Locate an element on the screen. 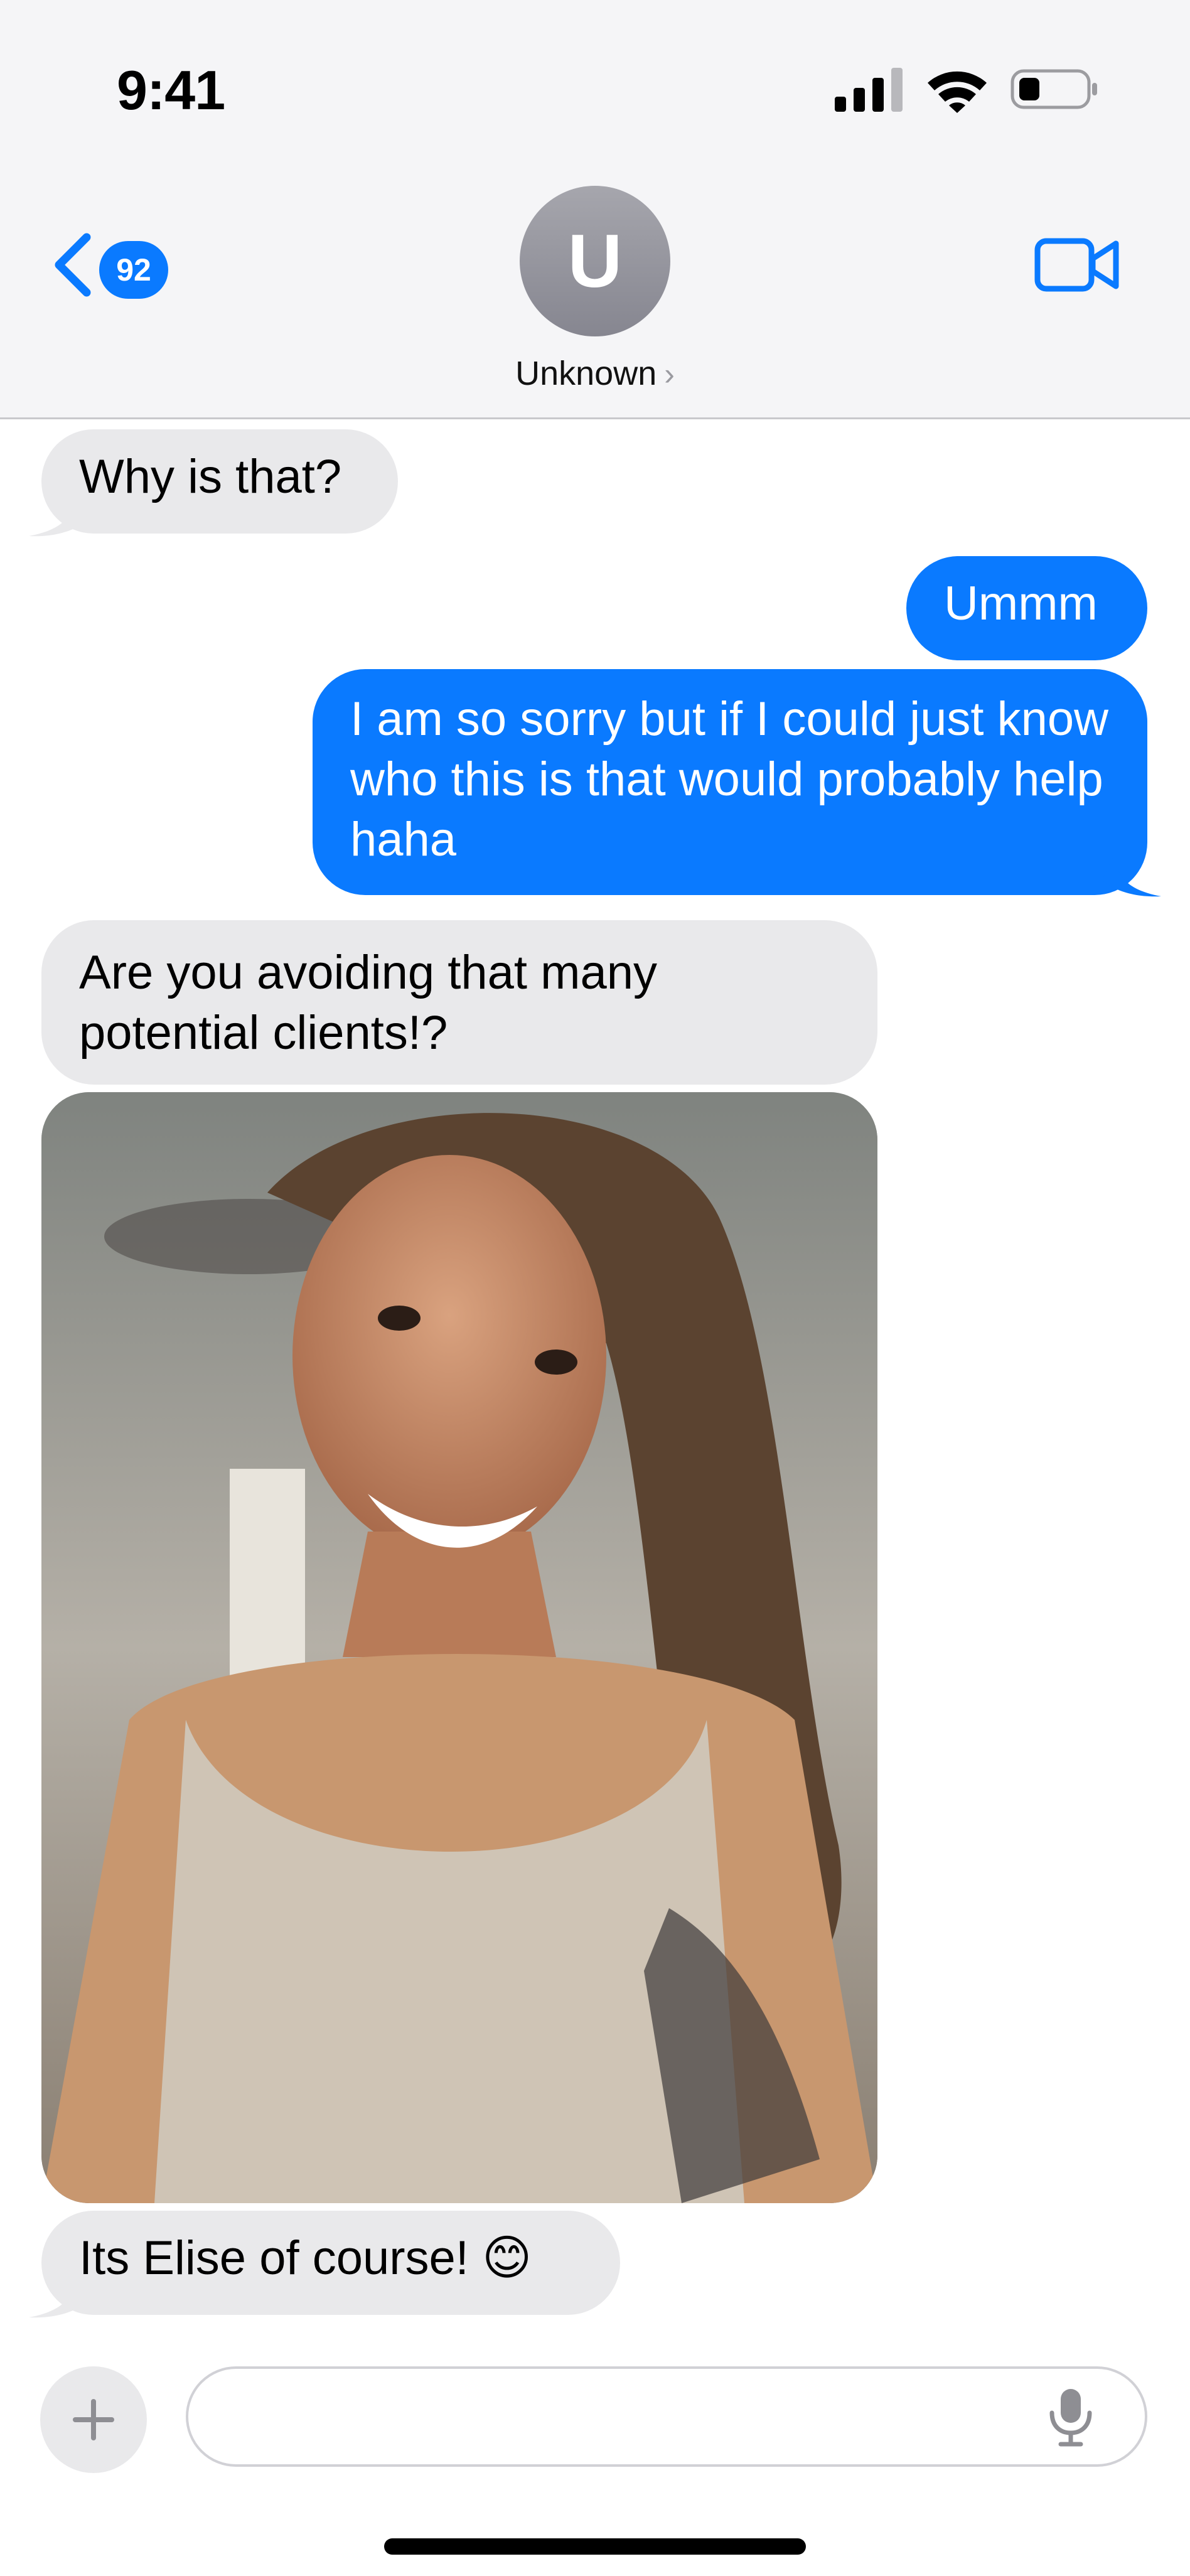  microphone-icon is located at coordinates (1070, 2416).